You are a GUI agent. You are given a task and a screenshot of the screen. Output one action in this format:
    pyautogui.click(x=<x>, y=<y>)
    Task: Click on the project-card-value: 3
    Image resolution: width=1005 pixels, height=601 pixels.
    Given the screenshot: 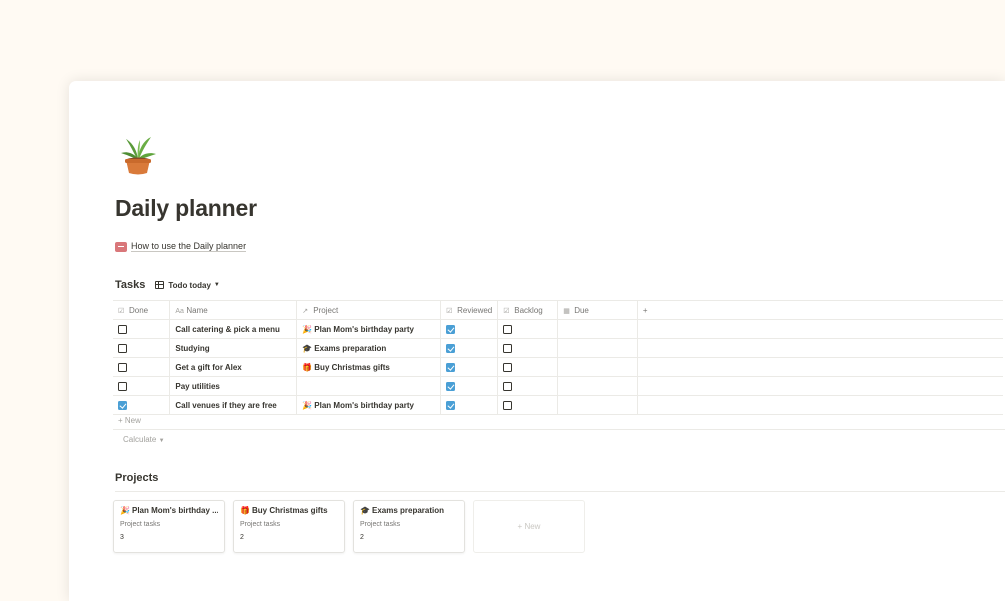 What is the action you would take?
    pyautogui.click(x=122, y=537)
    